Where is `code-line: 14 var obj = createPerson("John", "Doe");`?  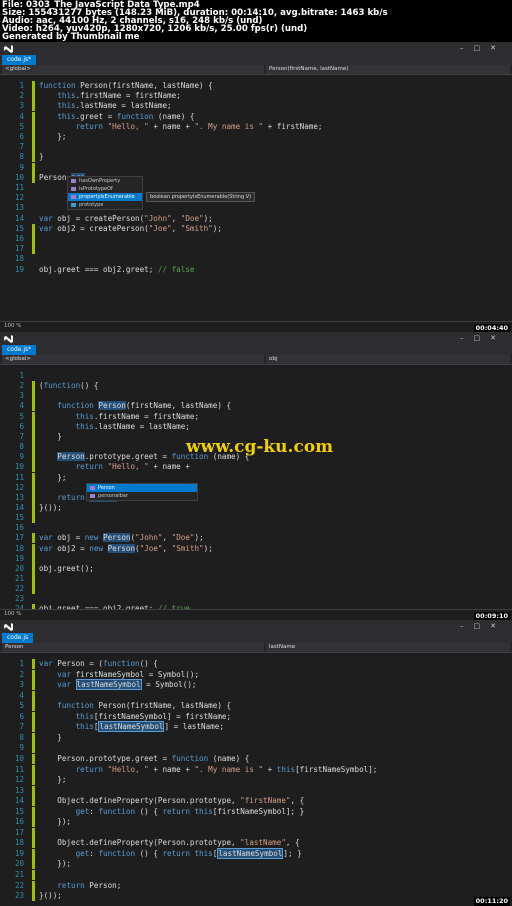
code-line: 14 var obj = createPerson("John", "Doe"); is located at coordinates (256, 219).